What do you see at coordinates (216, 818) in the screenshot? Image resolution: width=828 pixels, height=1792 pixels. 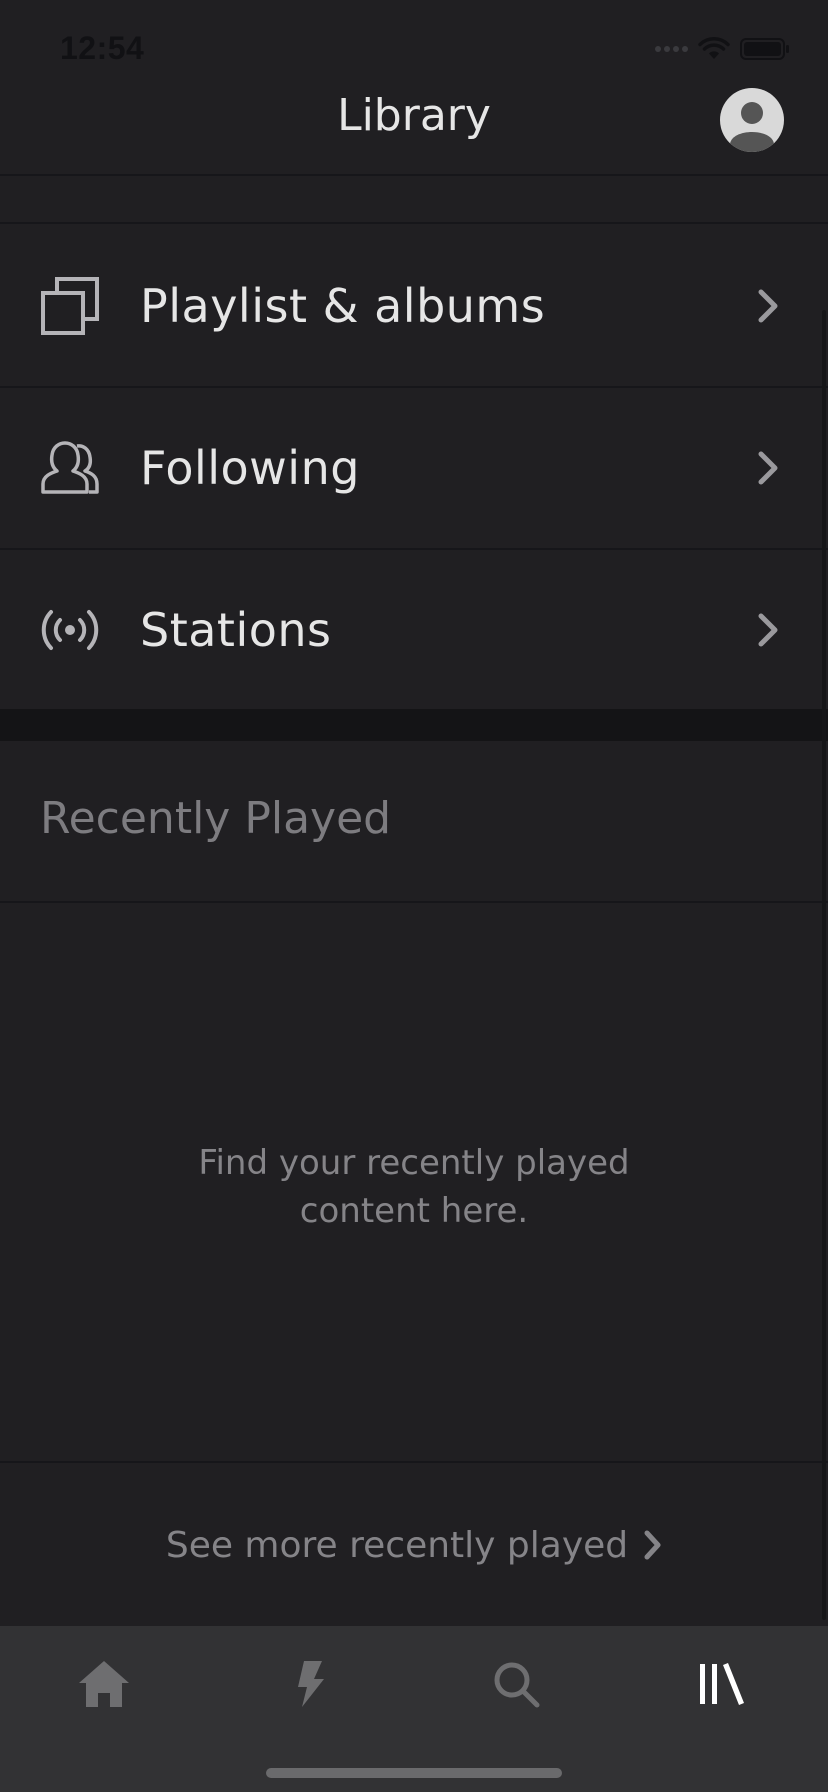 I see `section-title: Recently Played` at bounding box center [216, 818].